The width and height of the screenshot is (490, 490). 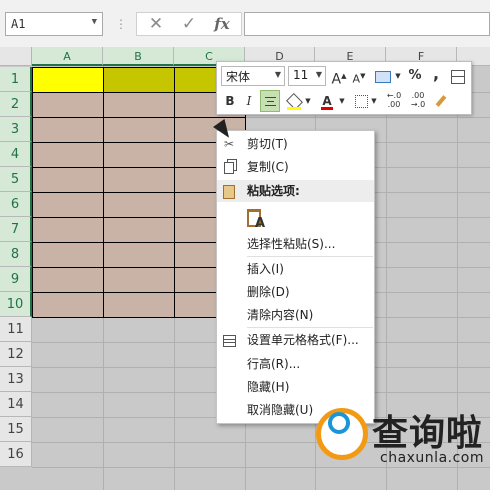 I want to click on currency-icon, so click(x=383, y=76).